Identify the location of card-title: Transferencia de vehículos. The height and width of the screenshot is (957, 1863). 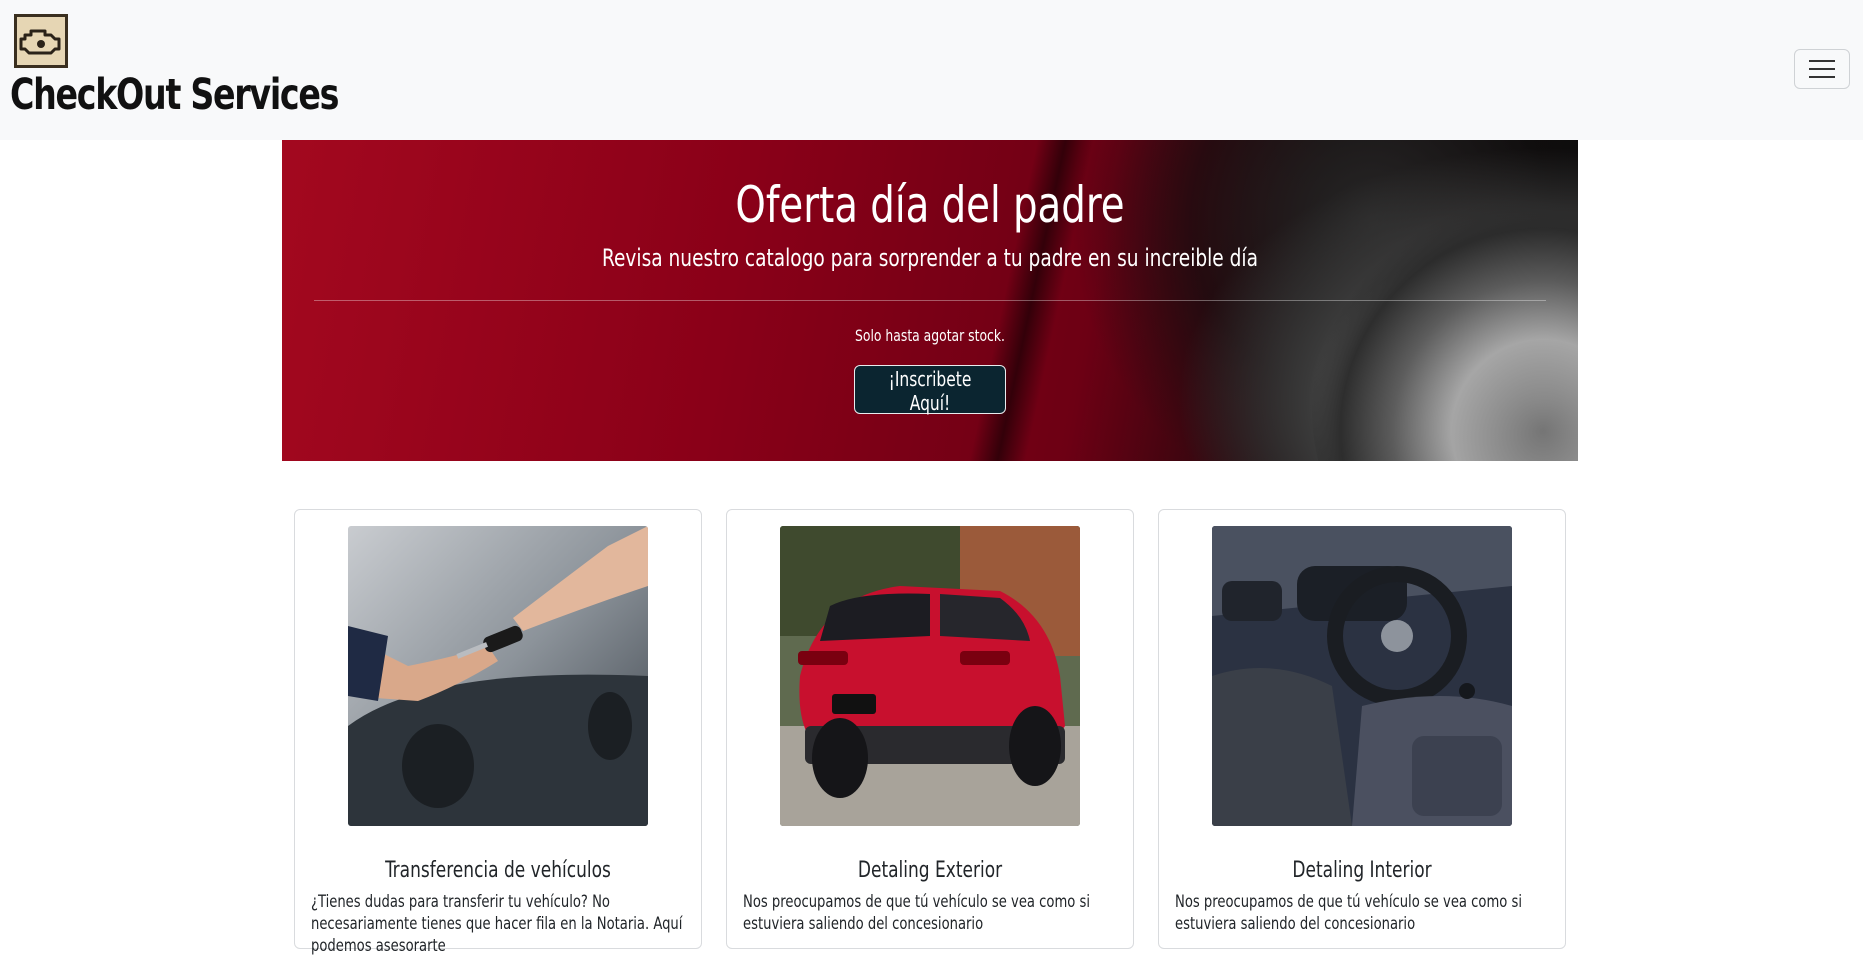
(498, 870).